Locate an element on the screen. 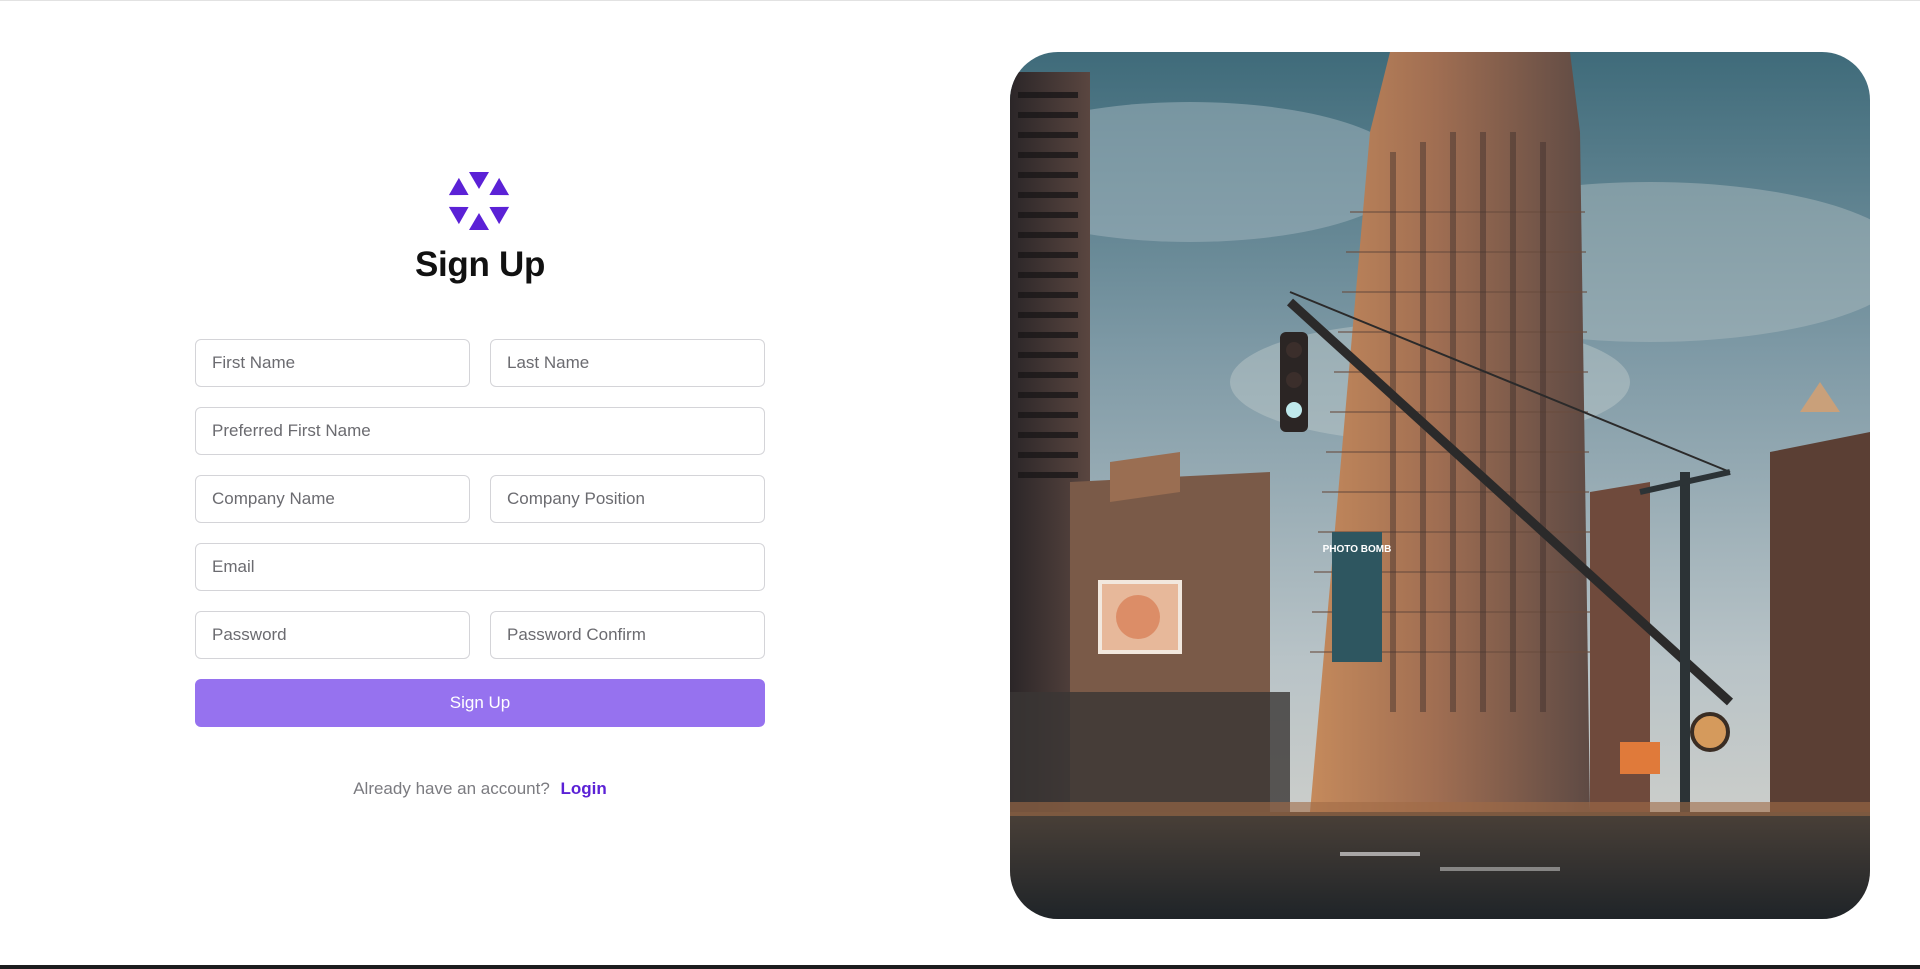 The width and height of the screenshot is (1920, 969). login-link: Login is located at coordinates (584, 788).